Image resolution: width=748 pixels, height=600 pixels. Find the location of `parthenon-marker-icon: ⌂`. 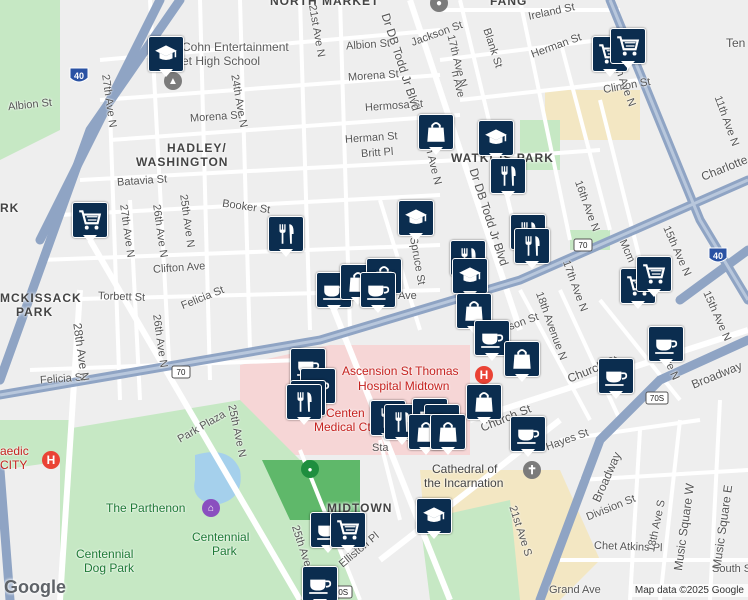

parthenon-marker-icon: ⌂ is located at coordinates (211, 508).